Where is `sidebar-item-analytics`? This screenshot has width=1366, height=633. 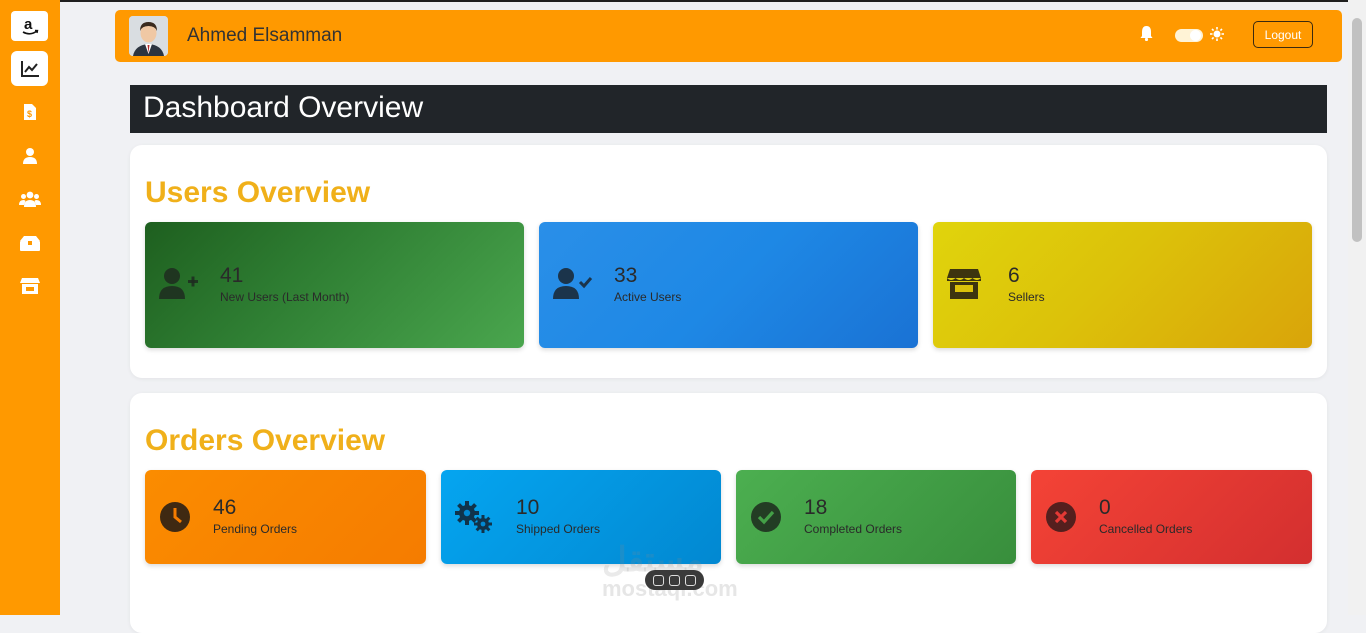 sidebar-item-analytics is located at coordinates (29, 68).